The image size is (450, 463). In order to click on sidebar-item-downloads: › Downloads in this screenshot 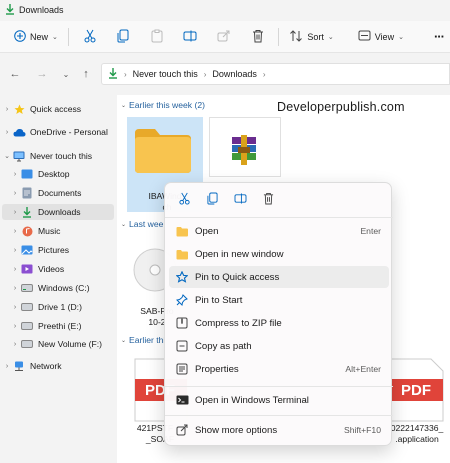, I will do `click(58, 212)`.